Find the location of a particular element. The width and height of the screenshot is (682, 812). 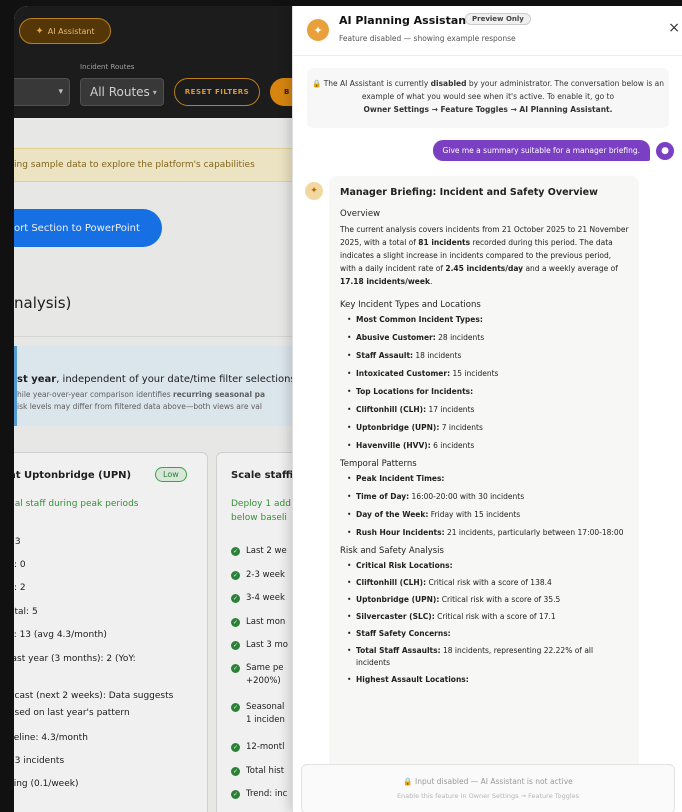

section-heading: Risk and Safety Analysis is located at coordinates (392, 551).